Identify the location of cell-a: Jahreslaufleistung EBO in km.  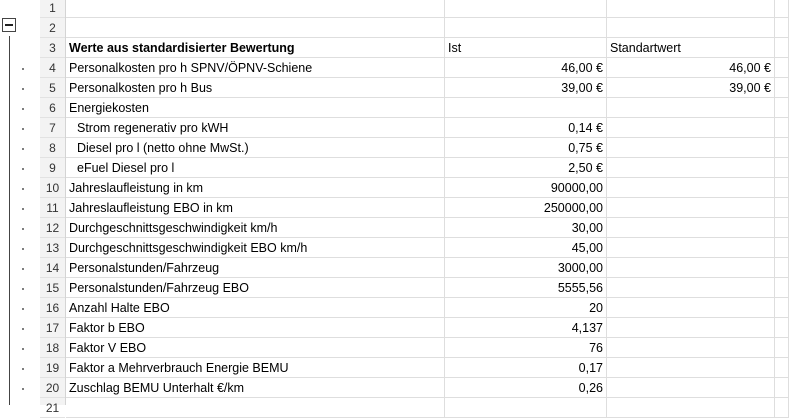
(255, 208).